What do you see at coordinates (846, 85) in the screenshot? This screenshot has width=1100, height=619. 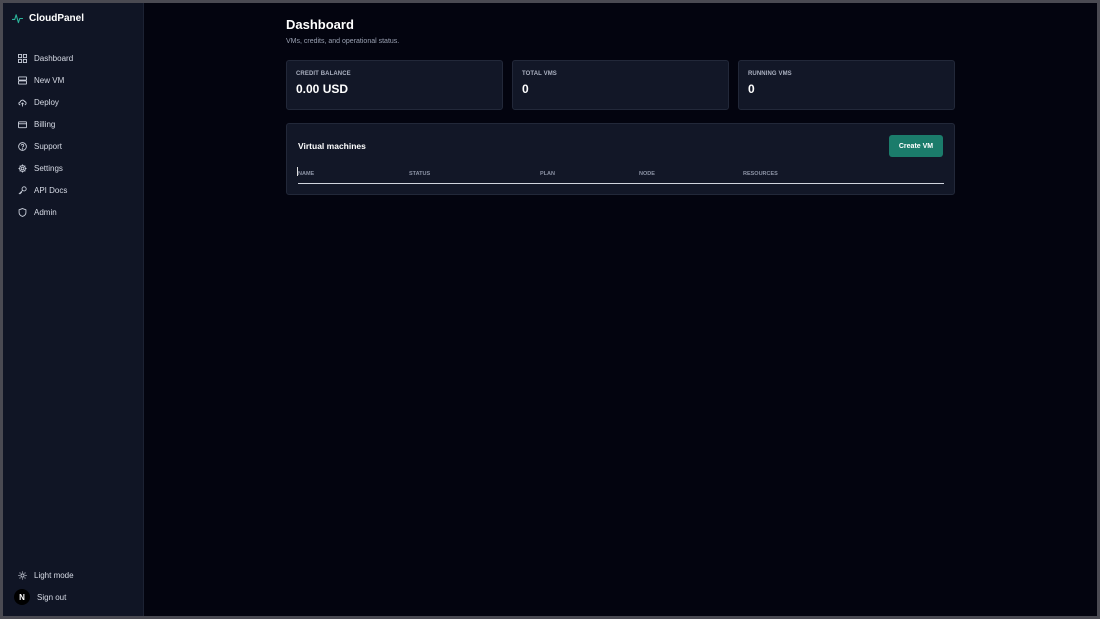 I see `running-vms-card: RUNNING VMS 0` at bounding box center [846, 85].